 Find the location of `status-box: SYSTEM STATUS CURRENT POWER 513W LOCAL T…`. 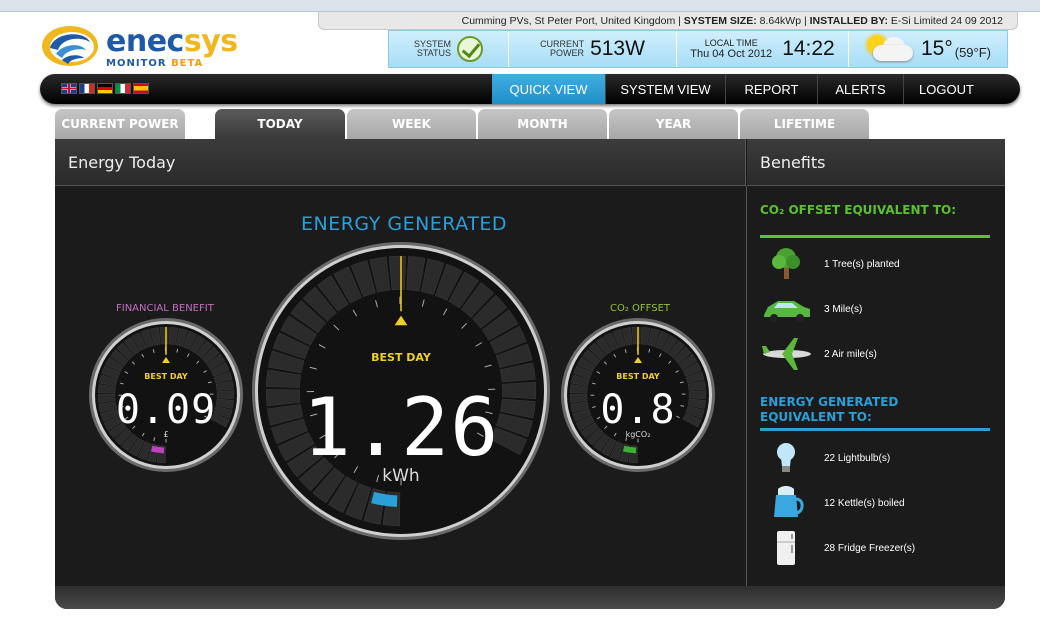

status-box: SYSTEM STATUS CURRENT POWER 513W LOCAL T… is located at coordinates (698, 49).